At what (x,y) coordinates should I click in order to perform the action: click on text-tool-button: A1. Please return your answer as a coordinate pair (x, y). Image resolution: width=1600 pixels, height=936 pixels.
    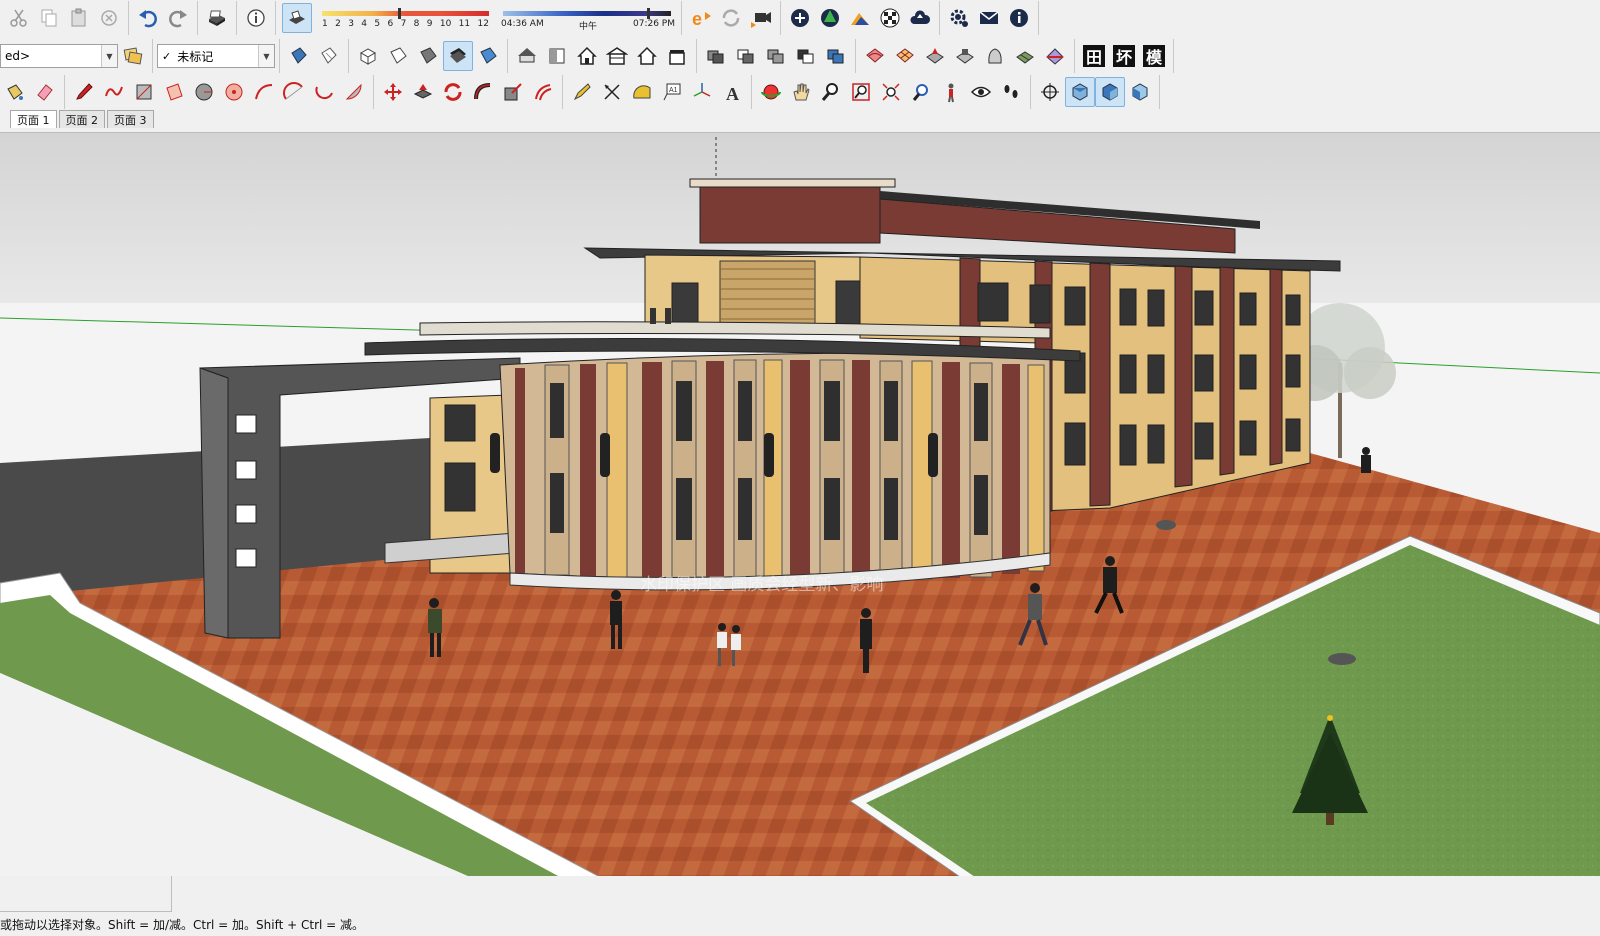
    Looking at the image, I should click on (672, 92).